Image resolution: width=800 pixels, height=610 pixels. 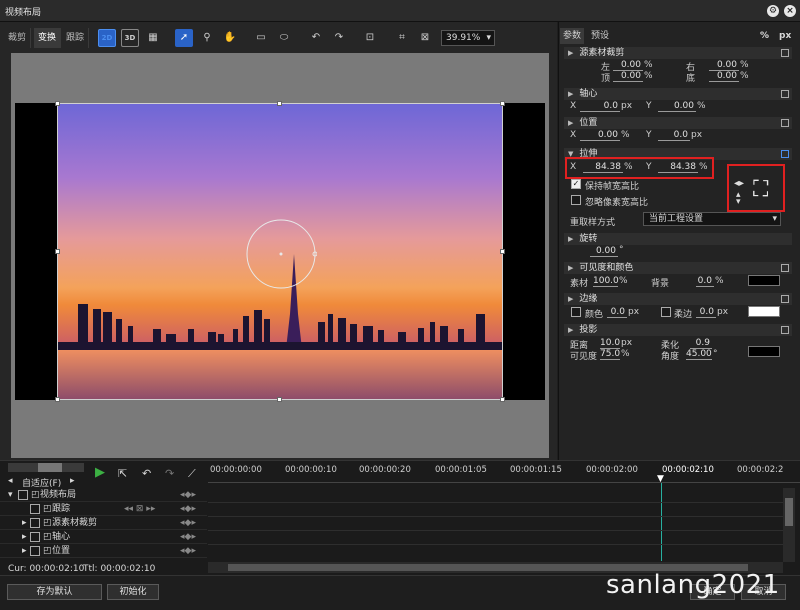 What do you see at coordinates (706, 312) in the screenshot?
I see `border-soft-field: 0.0` at bounding box center [706, 312].